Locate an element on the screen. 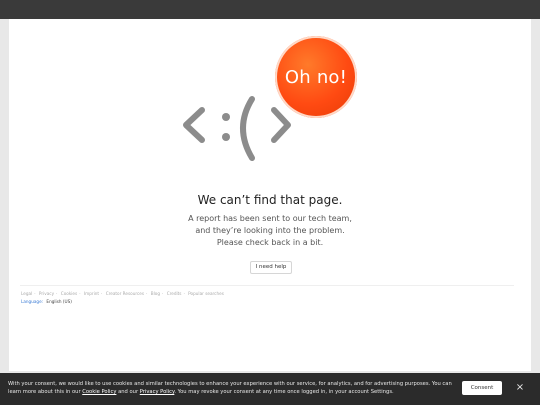  language-selector: Language: English (US) is located at coordinates (46, 301).